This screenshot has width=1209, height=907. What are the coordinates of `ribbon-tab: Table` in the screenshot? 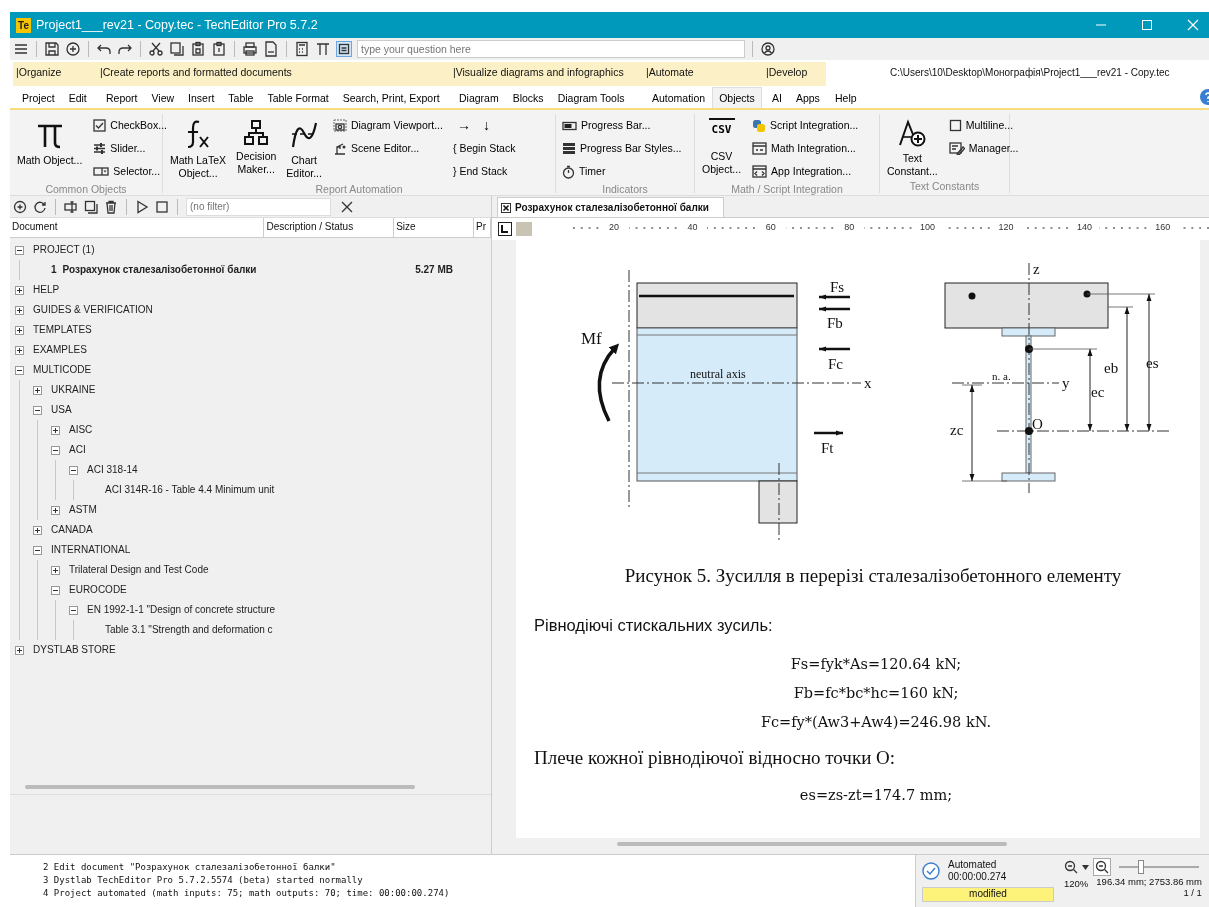 It's located at (241, 97).